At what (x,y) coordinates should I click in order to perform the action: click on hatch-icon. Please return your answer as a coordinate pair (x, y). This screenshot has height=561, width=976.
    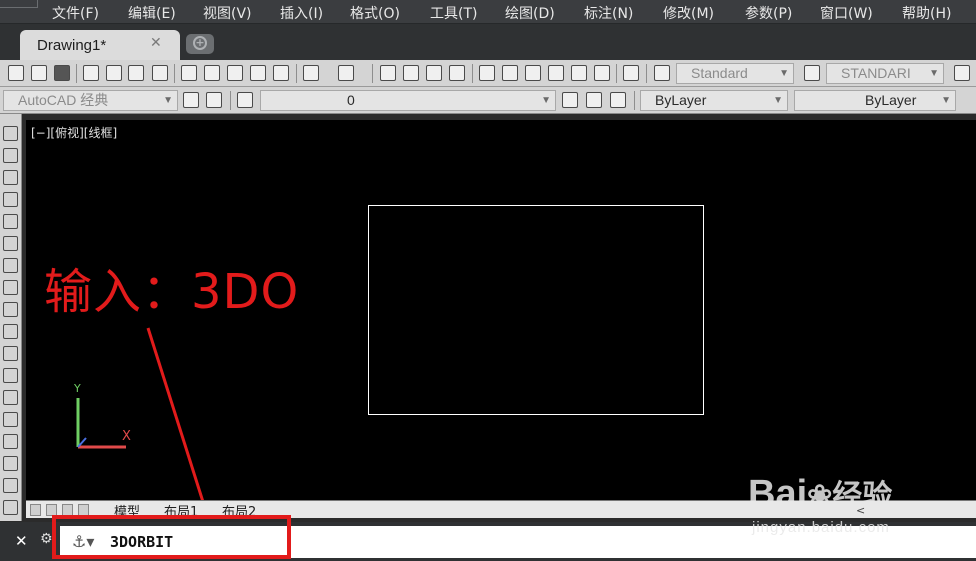
    Looking at the image, I should click on (10, 441).